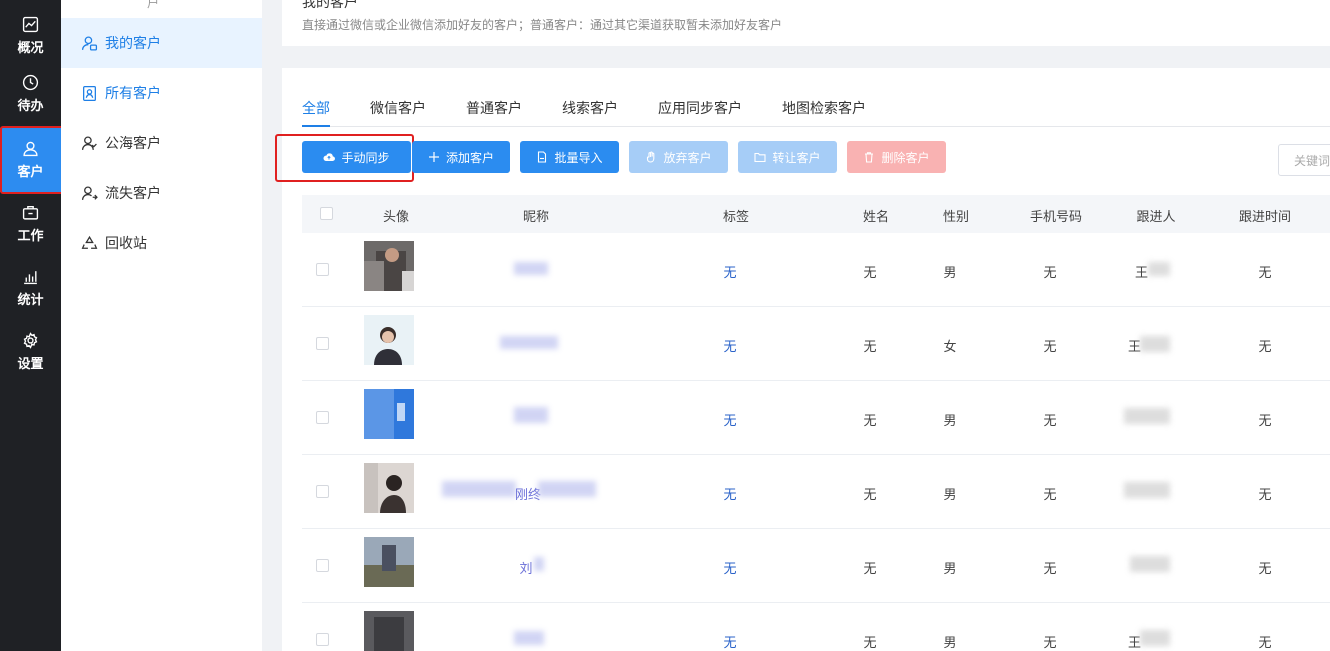 This screenshot has height=651, width=1330. I want to click on manual-sync-button: 手动同步, so click(356, 157).